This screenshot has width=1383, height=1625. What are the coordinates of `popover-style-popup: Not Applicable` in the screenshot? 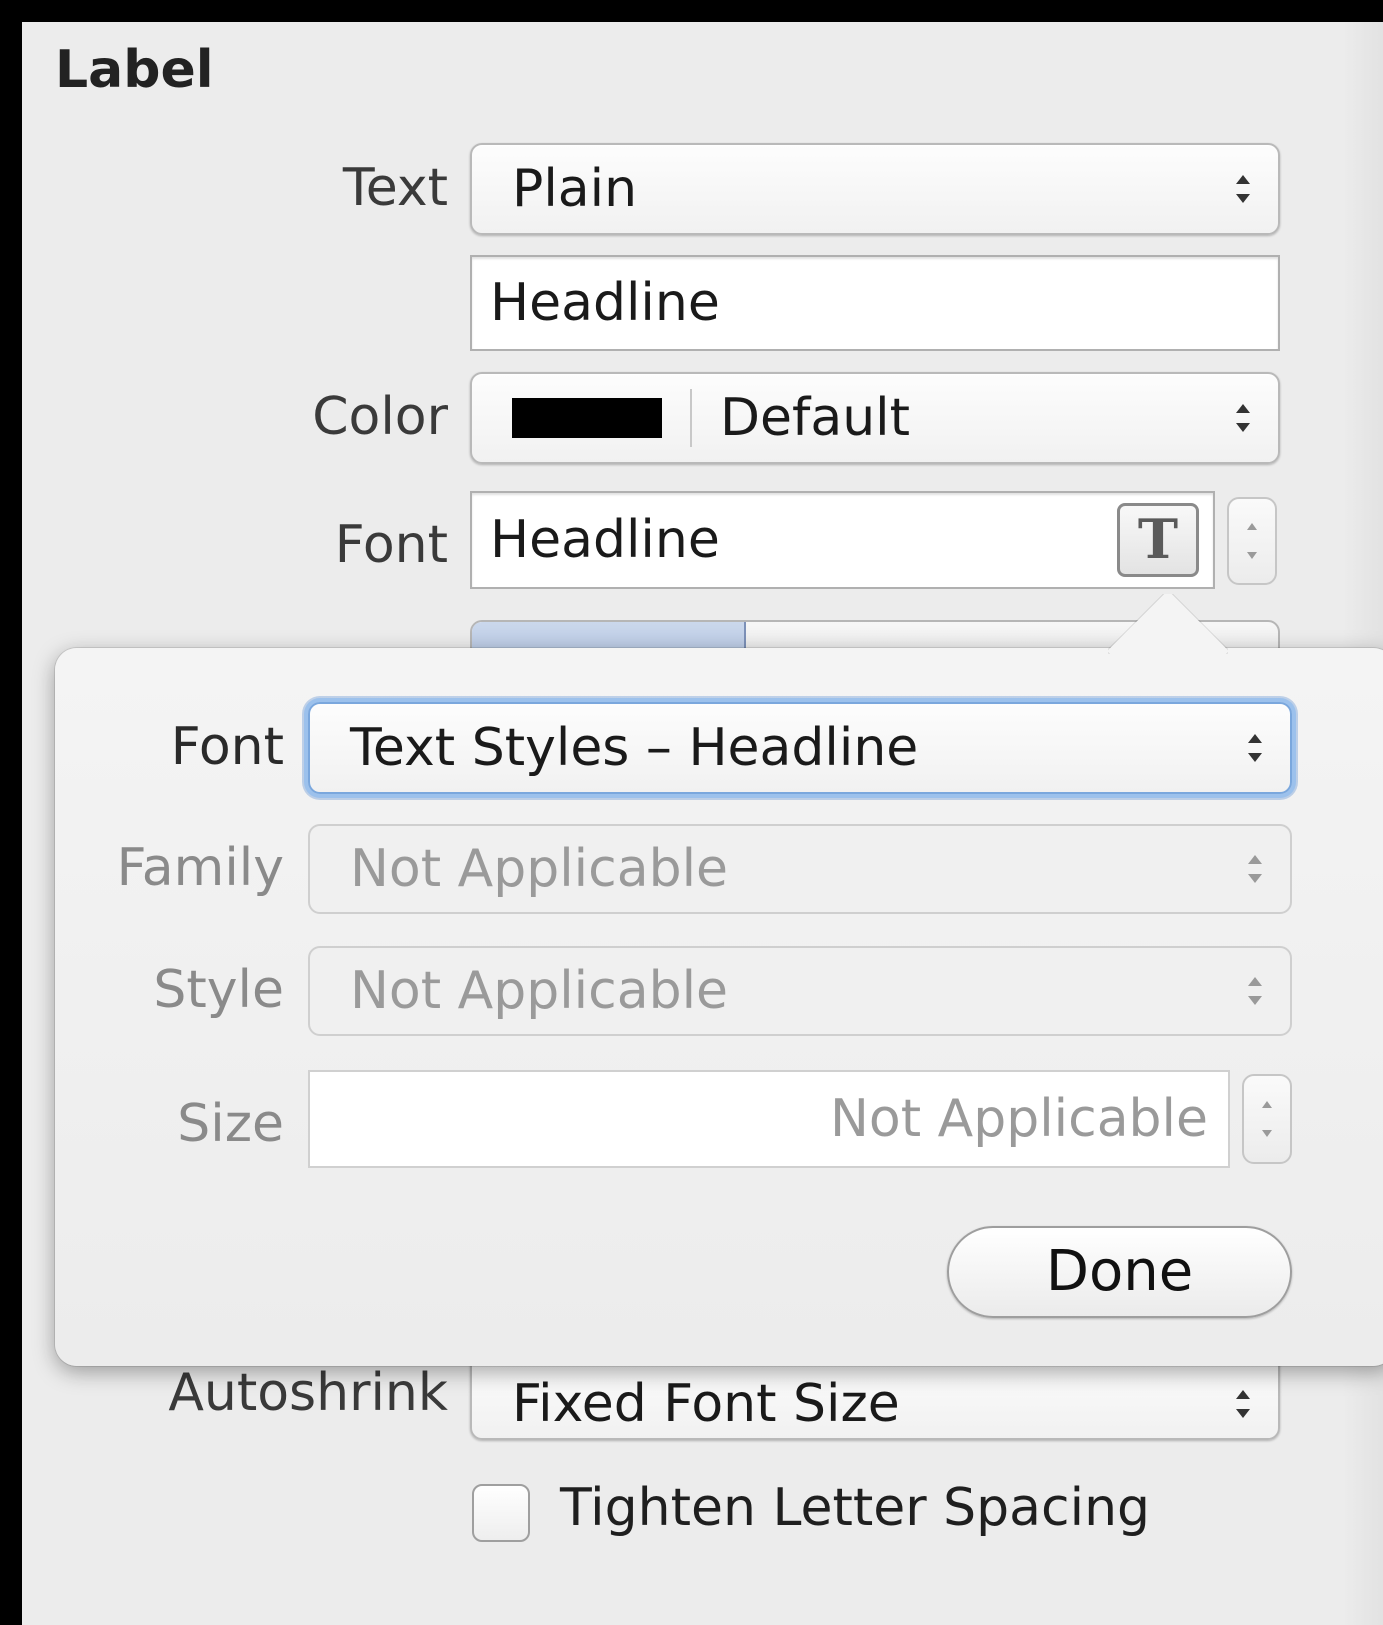 It's located at (800, 991).